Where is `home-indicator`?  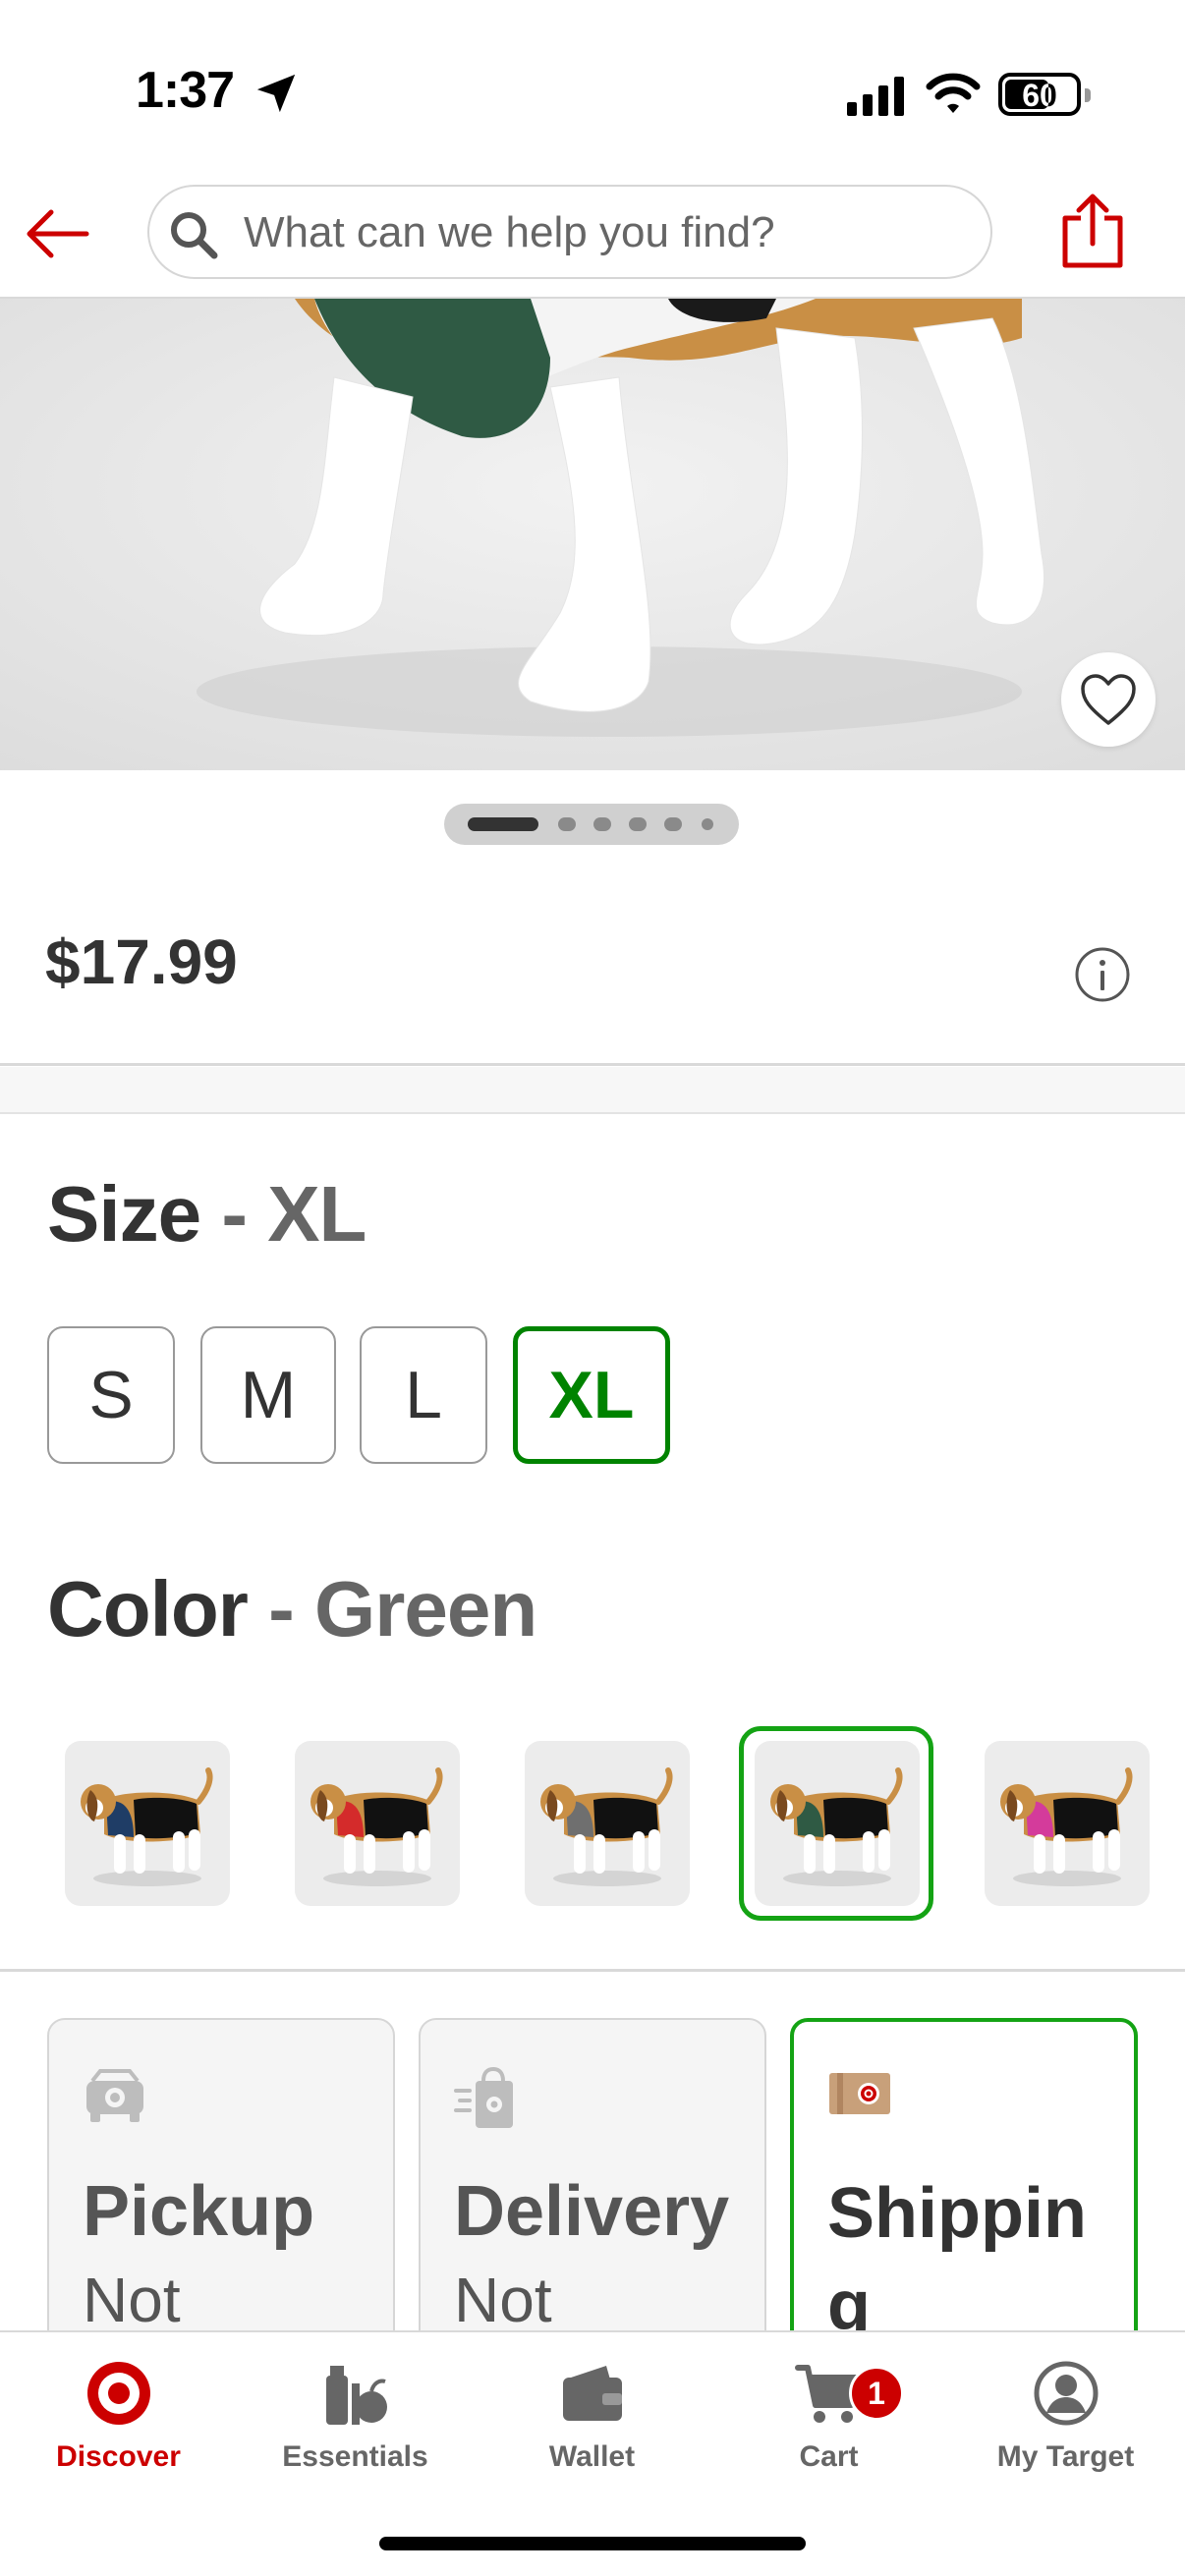
home-indicator is located at coordinates (592, 2543).